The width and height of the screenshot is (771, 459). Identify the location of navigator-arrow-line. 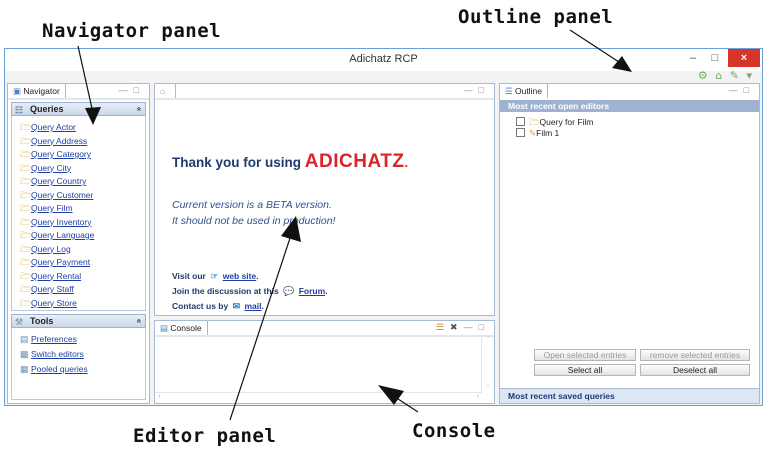
(85, 79).